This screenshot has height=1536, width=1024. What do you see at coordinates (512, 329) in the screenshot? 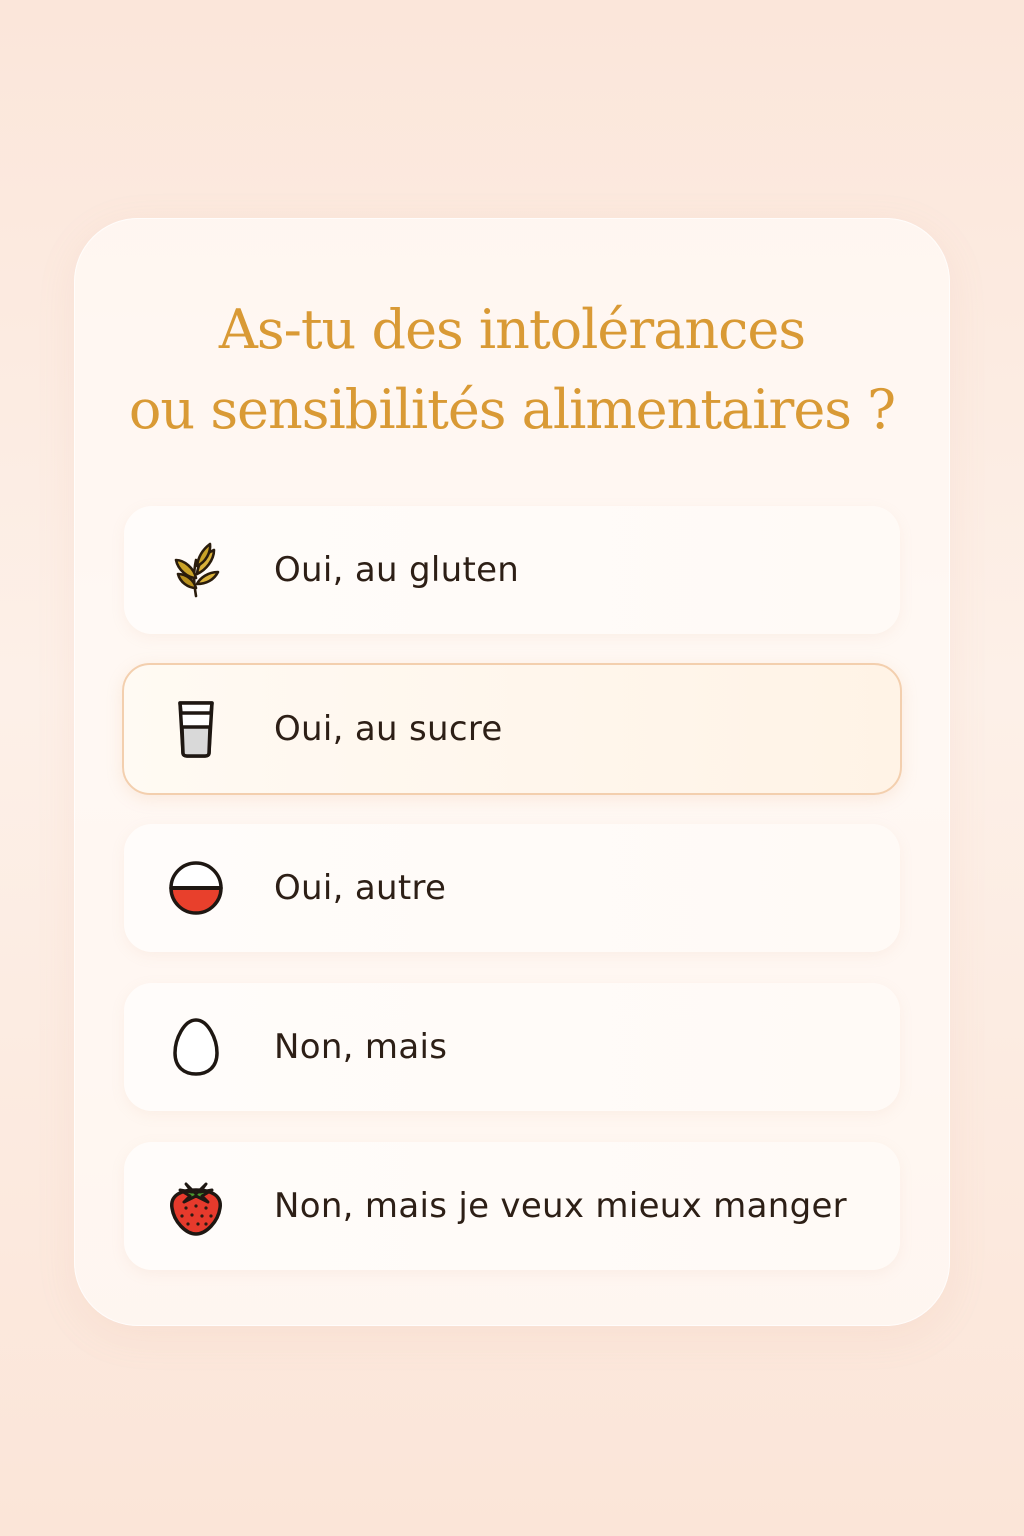
I see `question-title-line-1: As-tu des intolérances` at bounding box center [512, 329].